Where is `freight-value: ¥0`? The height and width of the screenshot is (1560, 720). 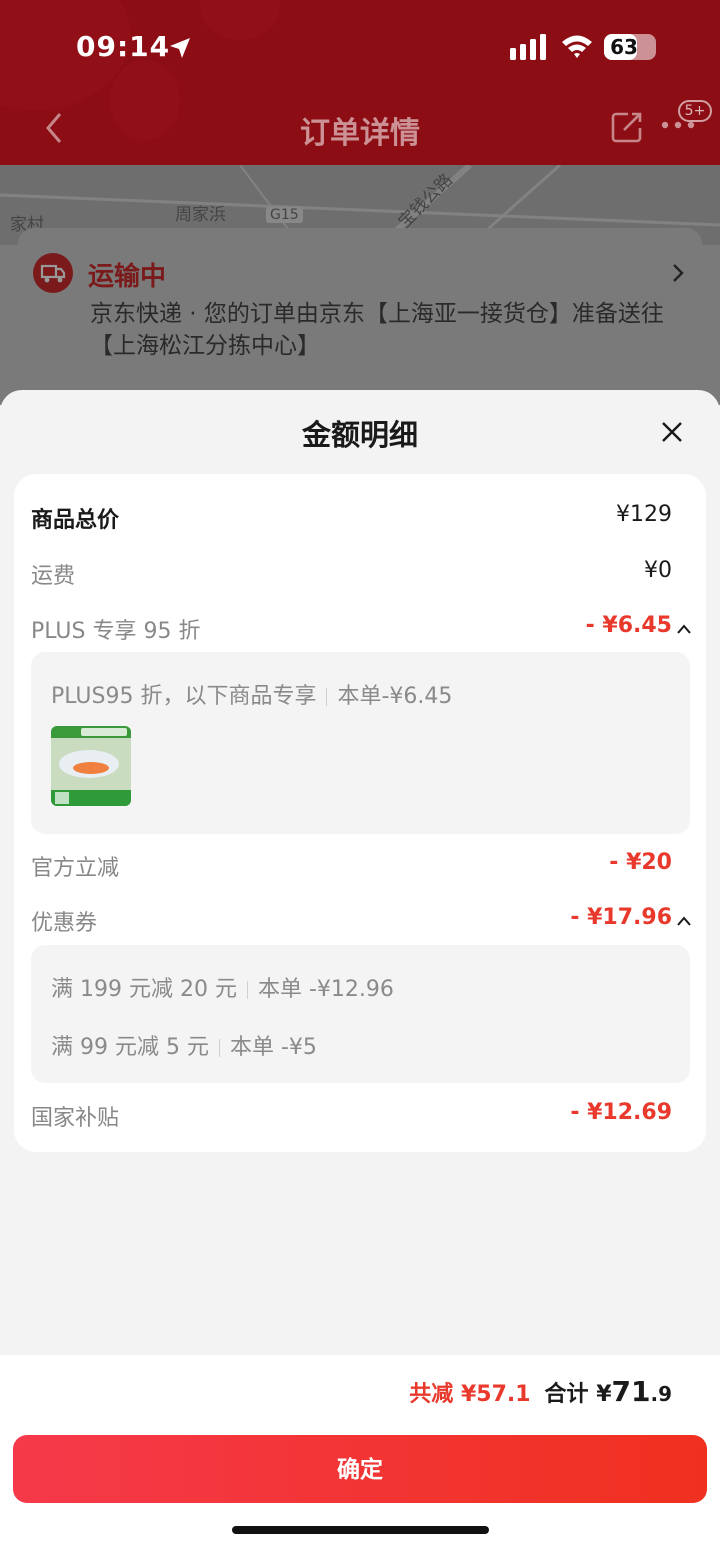
freight-value: ¥0 is located at coordinates (658, 570).